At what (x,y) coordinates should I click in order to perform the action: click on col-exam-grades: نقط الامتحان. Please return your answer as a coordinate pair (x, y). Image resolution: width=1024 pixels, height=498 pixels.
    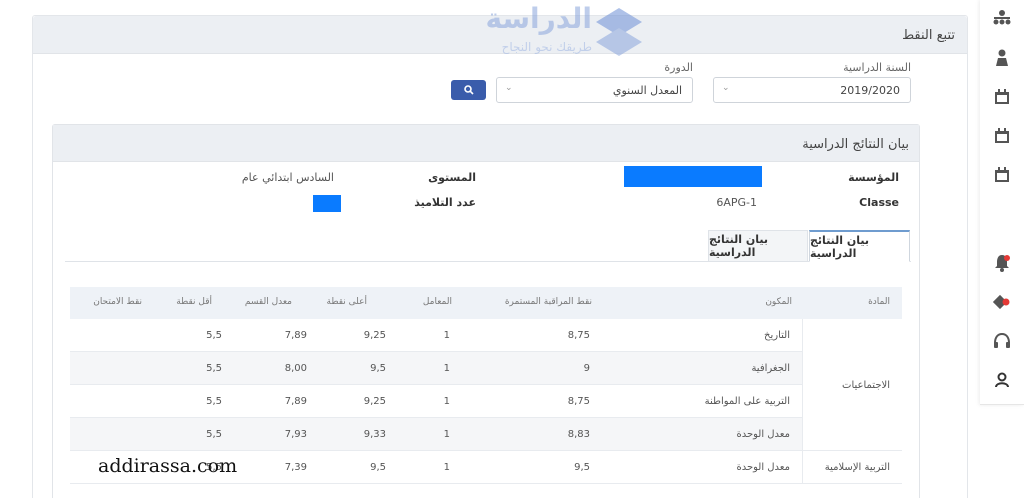
    Looking at the image, I should click on (117, 302).